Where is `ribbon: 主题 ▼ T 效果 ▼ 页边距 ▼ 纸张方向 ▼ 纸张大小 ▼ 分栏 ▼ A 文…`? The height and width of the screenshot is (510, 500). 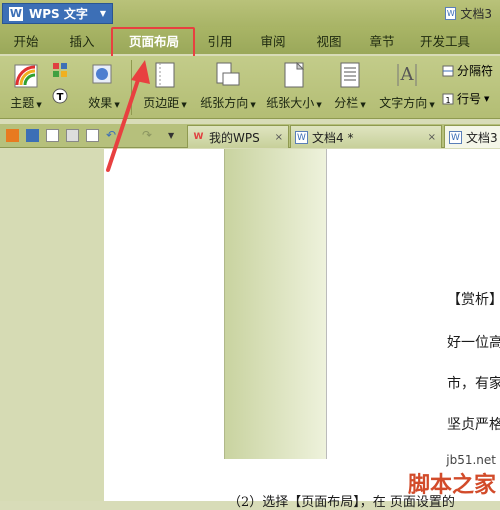
ribbon: 主题 ▼ T 效果 ▼ 页边距 ▼ 纸张方向 ▼ 纸张大小 ▼ 分栏 ▼ A 文… is located at coordinates (250, 87).